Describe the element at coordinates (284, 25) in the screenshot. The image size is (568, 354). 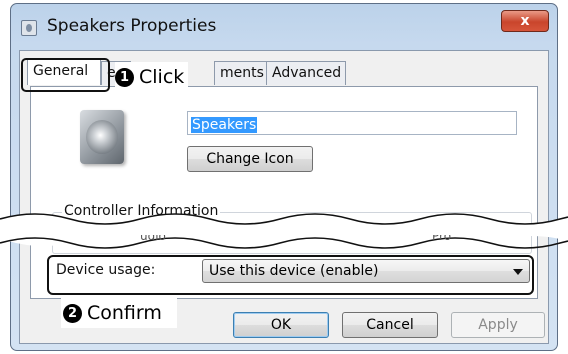
I see `title-bar: Speakers Properties x` at that location.